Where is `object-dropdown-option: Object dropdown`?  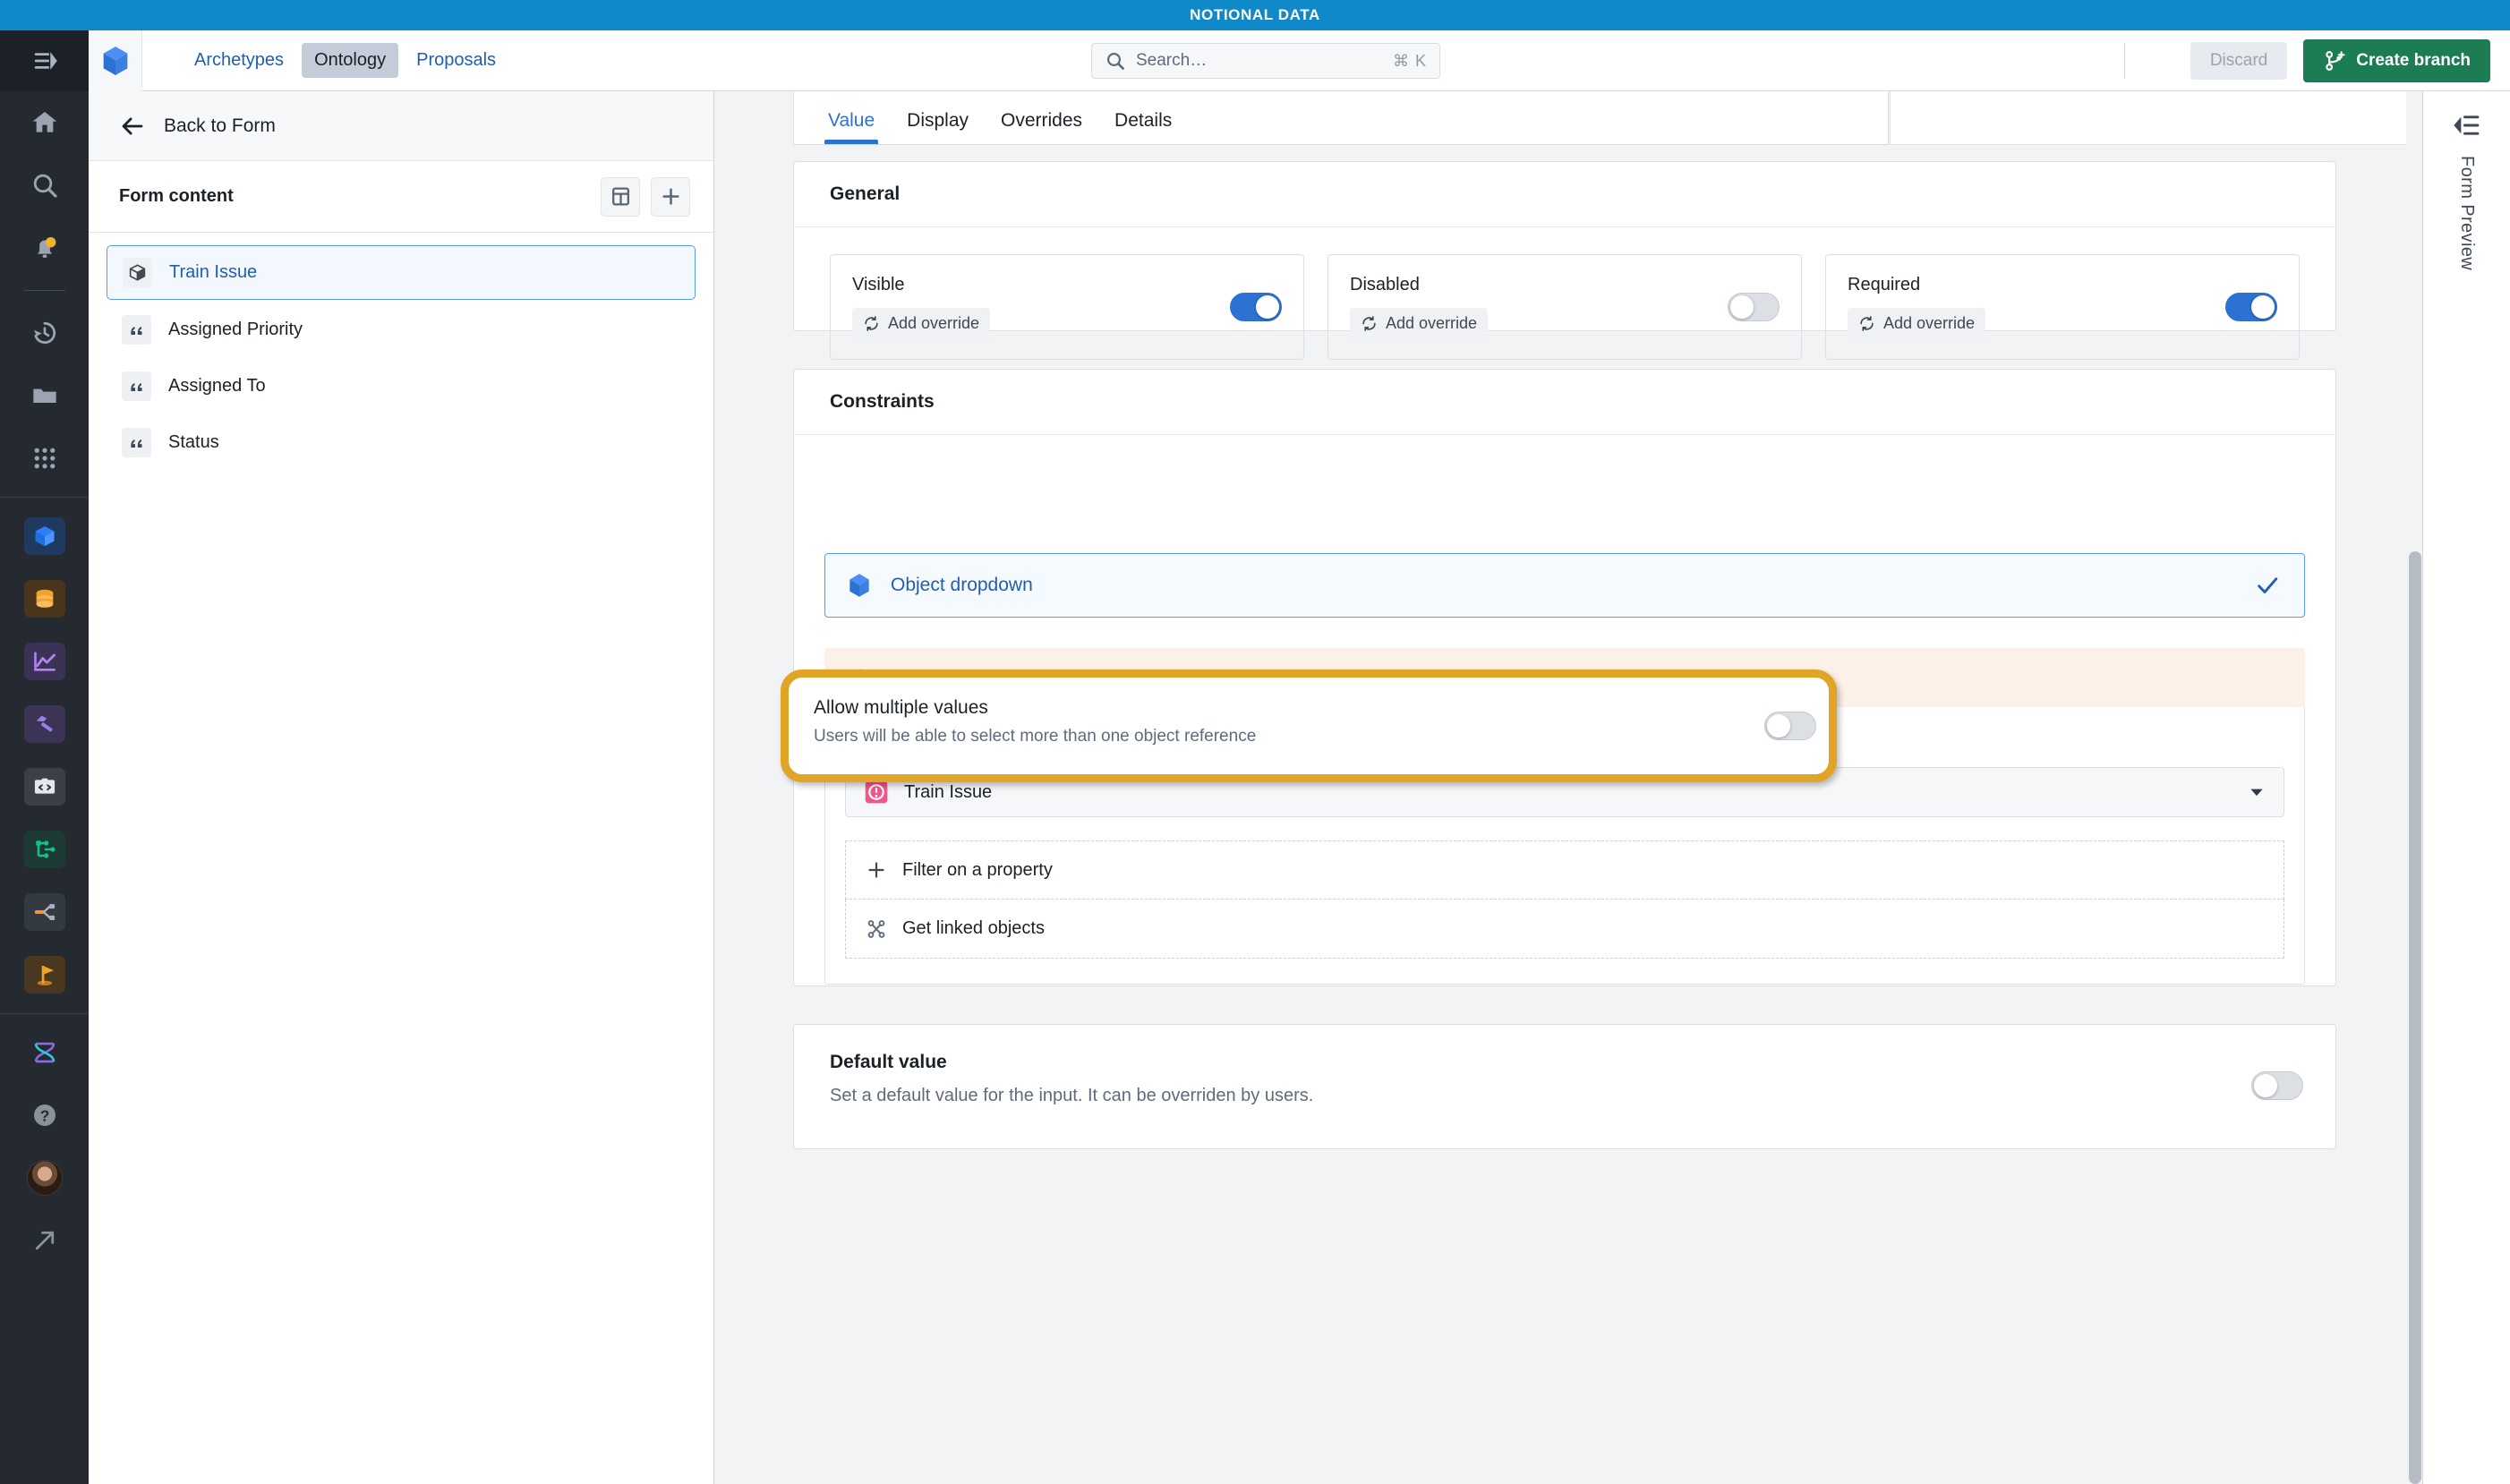 object-dropdown-option: Object dropdown is located at coordinates (1564, 585).